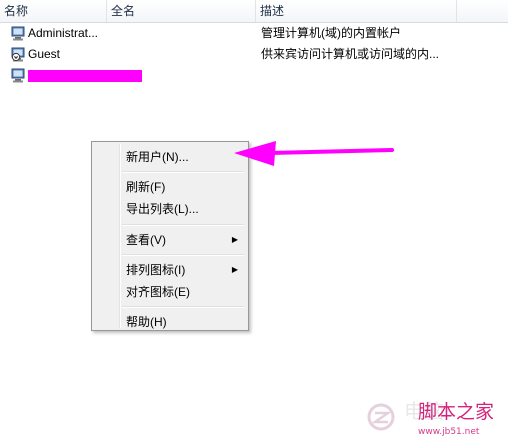 Image resolution: width=508 pixels, height=444 pixels. What do you see at coordinates (356, 11) in the screenshot?
I see `column-header-description: 描述` at bounding box center [356, 11].